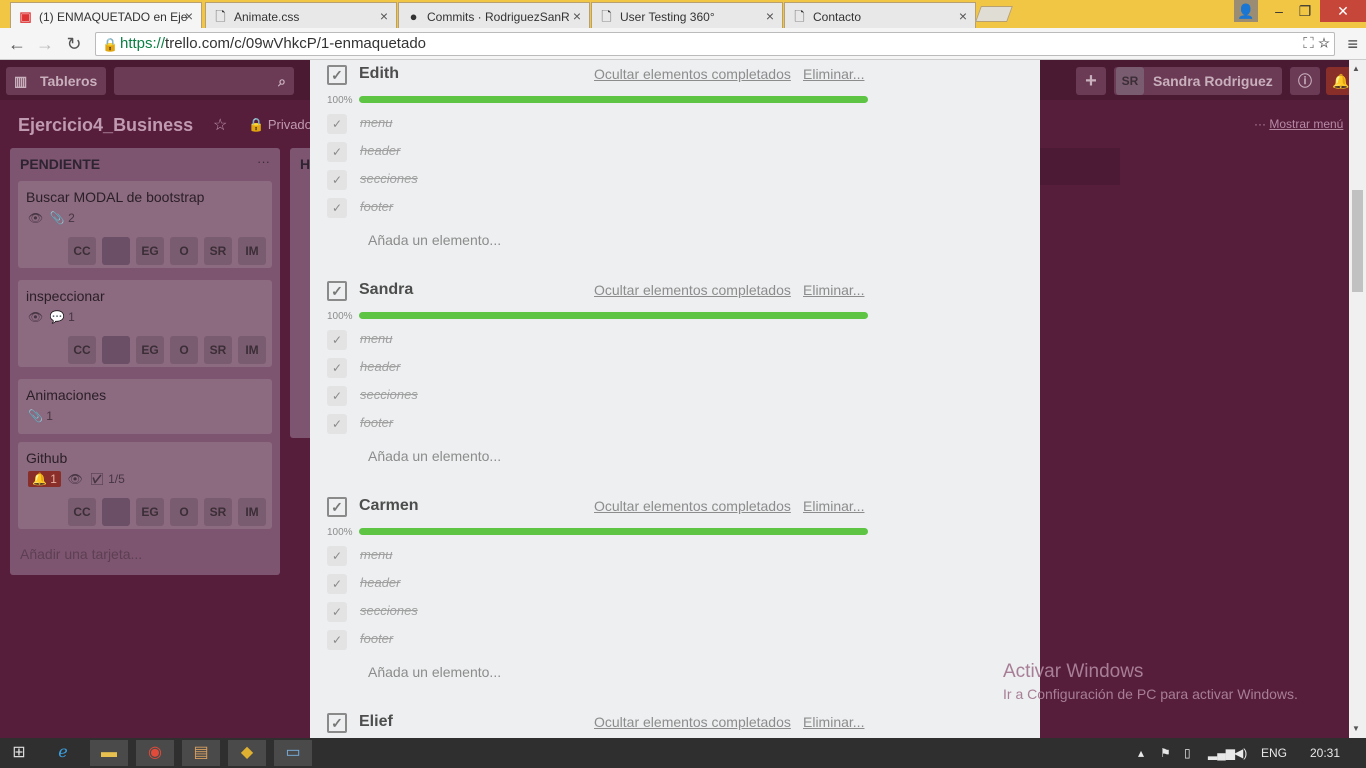  Describe the element at coordinates (1198, 81) in the screenshot. I see `user-button: SR Sandra Rodriguez` at that location.